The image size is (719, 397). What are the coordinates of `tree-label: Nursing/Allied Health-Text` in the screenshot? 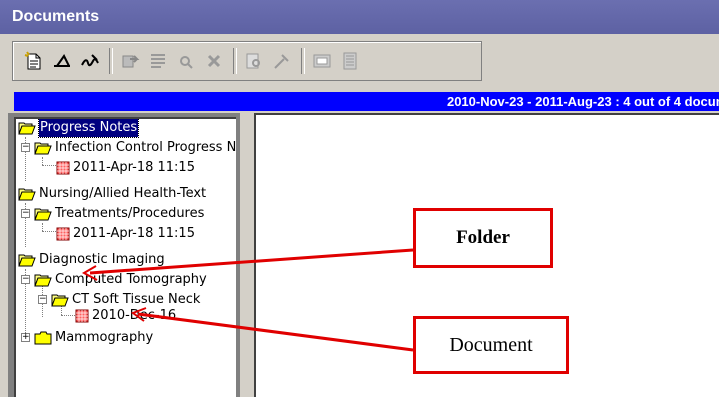 It's located at (123, 193).